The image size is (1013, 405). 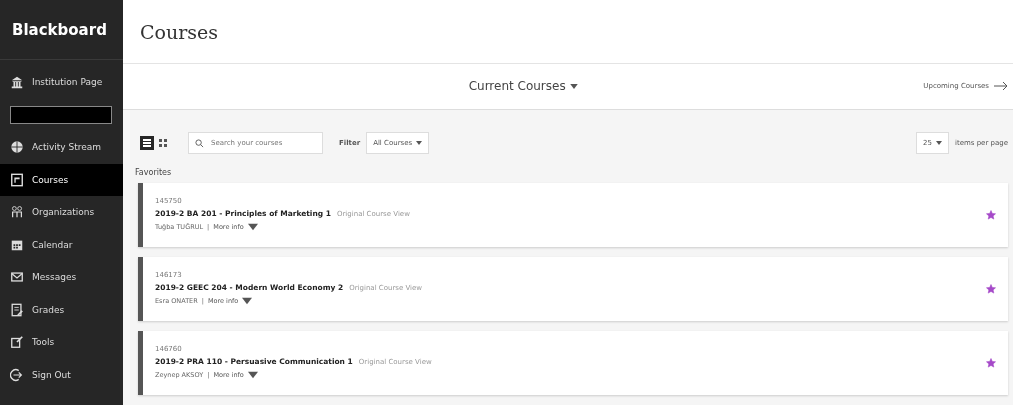 What do you see at coordinates (61, 179) in the screenshot?
I see `sidebar-item: Courses` at bounding box center [61, 179].